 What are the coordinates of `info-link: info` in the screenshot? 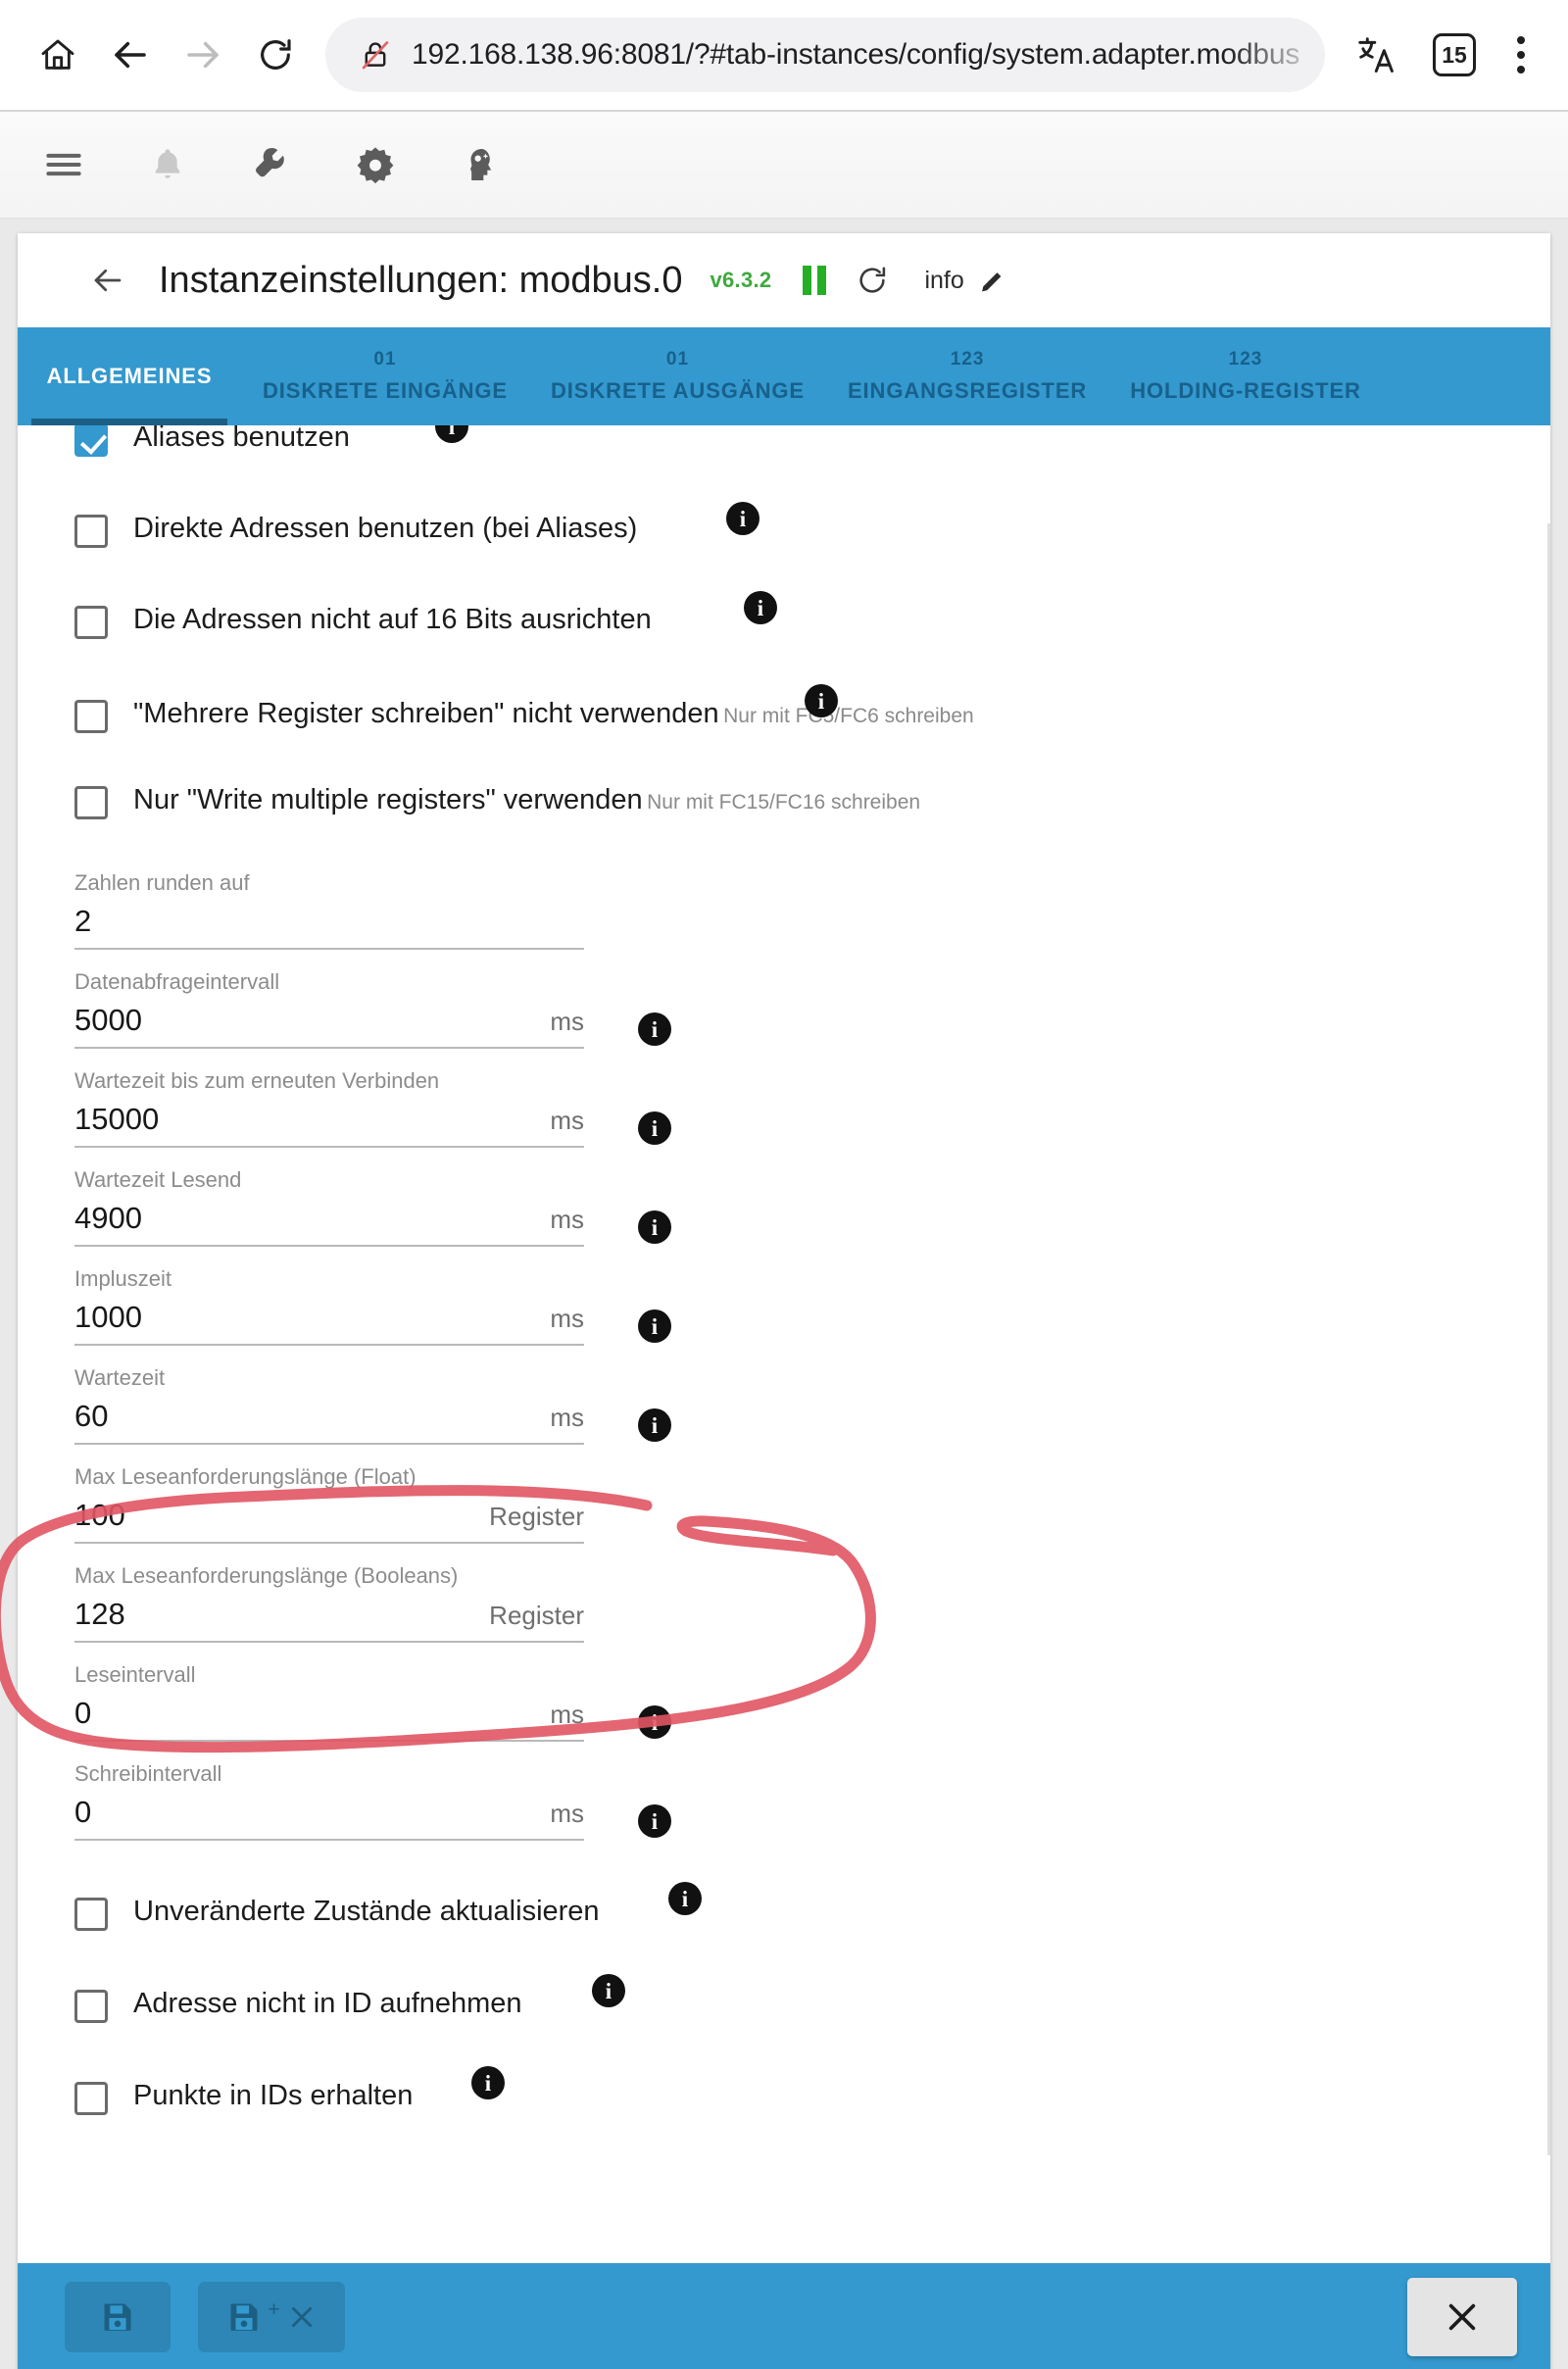 It's located at (943, 281).